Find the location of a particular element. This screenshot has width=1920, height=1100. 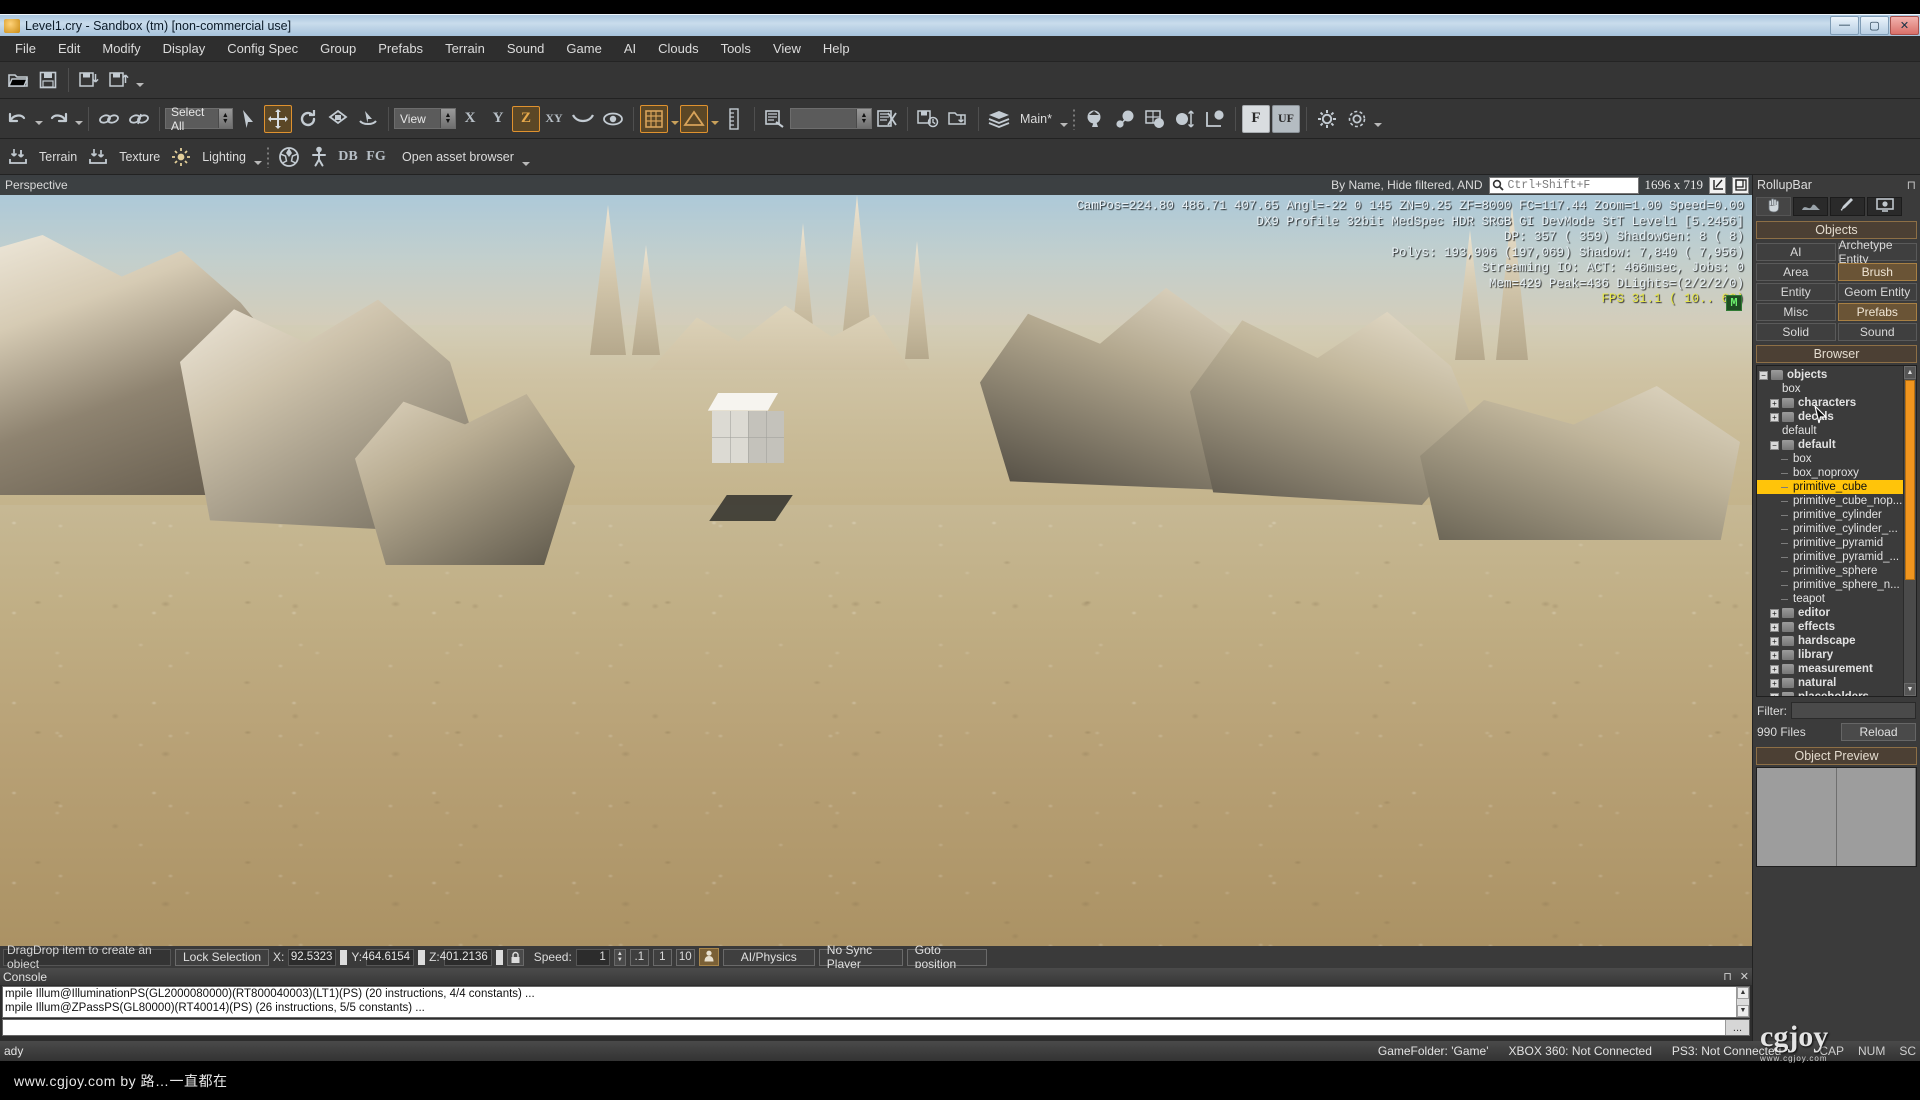

tree-item-box_noproxy: box_noproxy is located at coordinates (1830, 473).